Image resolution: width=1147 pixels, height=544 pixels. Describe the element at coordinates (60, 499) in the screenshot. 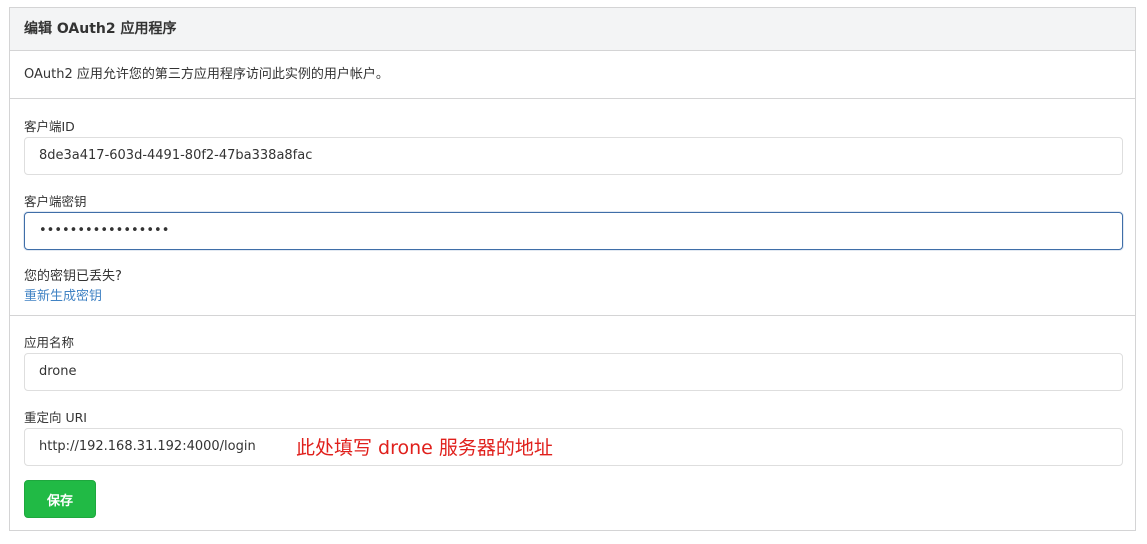

I see `save-button: 保存` at that location.